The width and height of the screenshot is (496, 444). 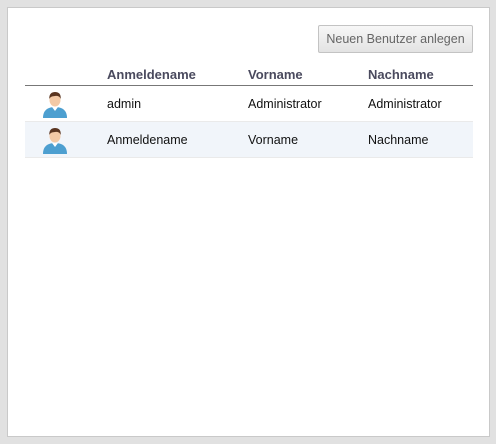 What do you see at coordinates (151, 74) in the screenshot?
I see `column-header-login: Anmeldename` at bounding box center [151, 74].